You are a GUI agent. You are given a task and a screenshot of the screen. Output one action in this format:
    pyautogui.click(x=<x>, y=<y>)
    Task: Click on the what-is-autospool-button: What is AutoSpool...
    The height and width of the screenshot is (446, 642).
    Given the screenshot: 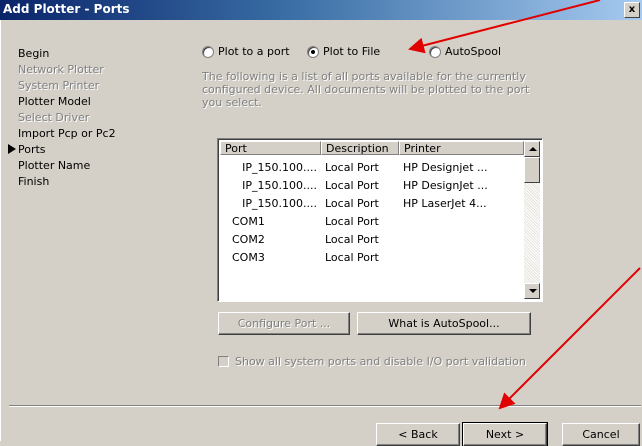 What is the action you would take?
    pyautogui.click(x=444, y=323)
    